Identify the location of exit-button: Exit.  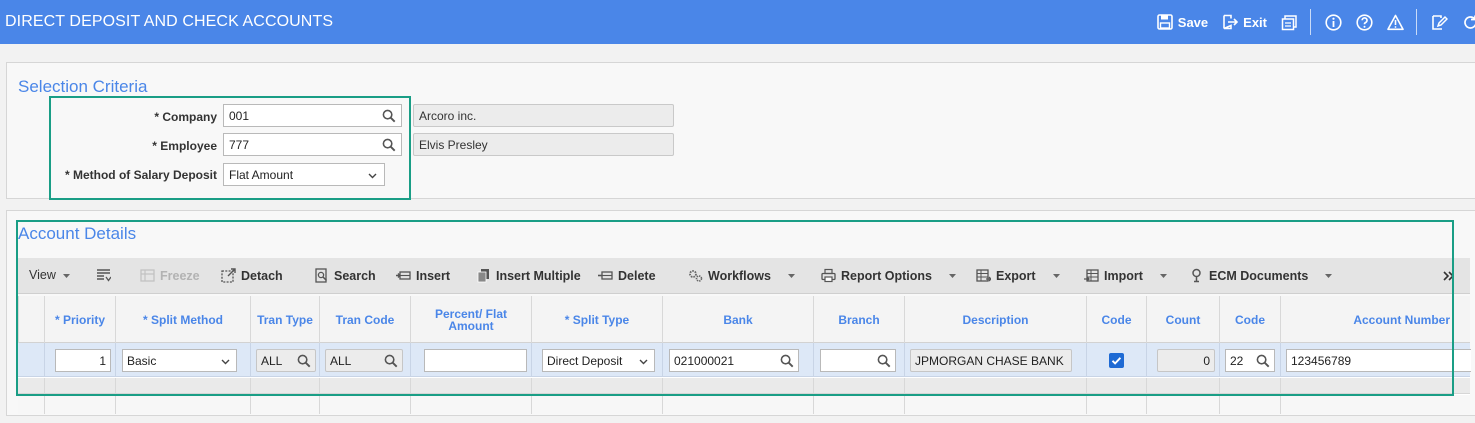
(1244, 22).